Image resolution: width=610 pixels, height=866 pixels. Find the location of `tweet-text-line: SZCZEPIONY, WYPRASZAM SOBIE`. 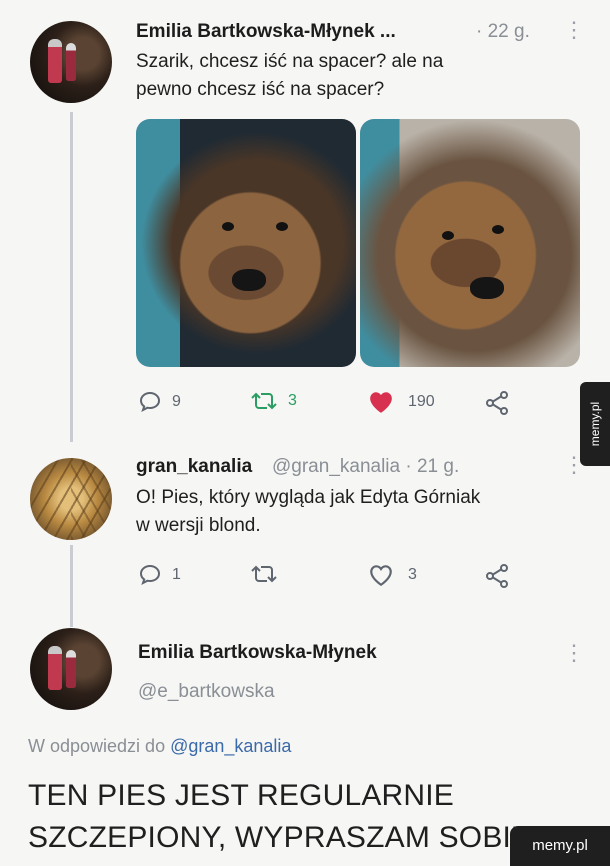

tweet-text-line: SZCZEPIONY, WYPRASZAM SOBIE is located at coordinates (280, 837).